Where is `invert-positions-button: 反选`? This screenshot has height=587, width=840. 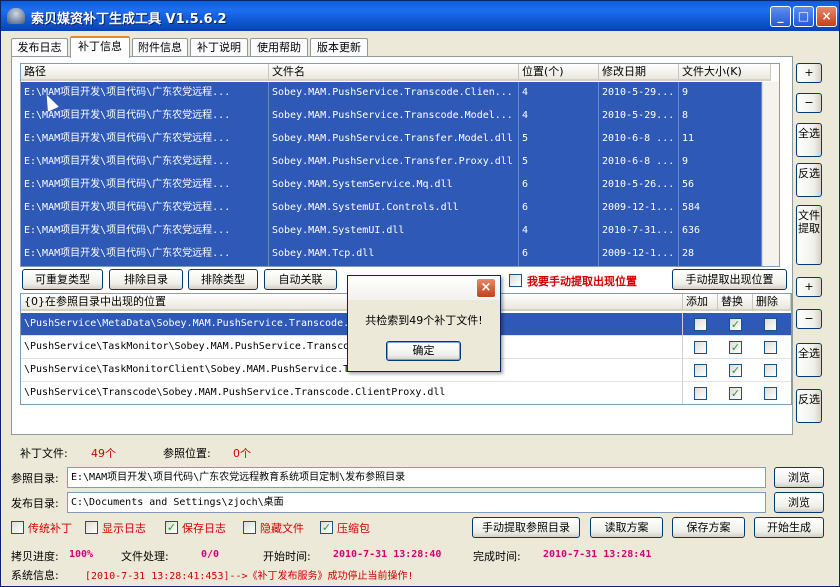 invert-positions-button: 反选 is located at coordinates (809, 406).